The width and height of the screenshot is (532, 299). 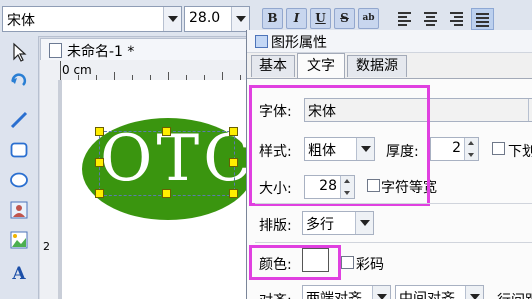 What do you see at coordinates (147, 70) in the screenshot?
I see `horizontal-ruler: 0 cm` at bounding box center [147, 70].